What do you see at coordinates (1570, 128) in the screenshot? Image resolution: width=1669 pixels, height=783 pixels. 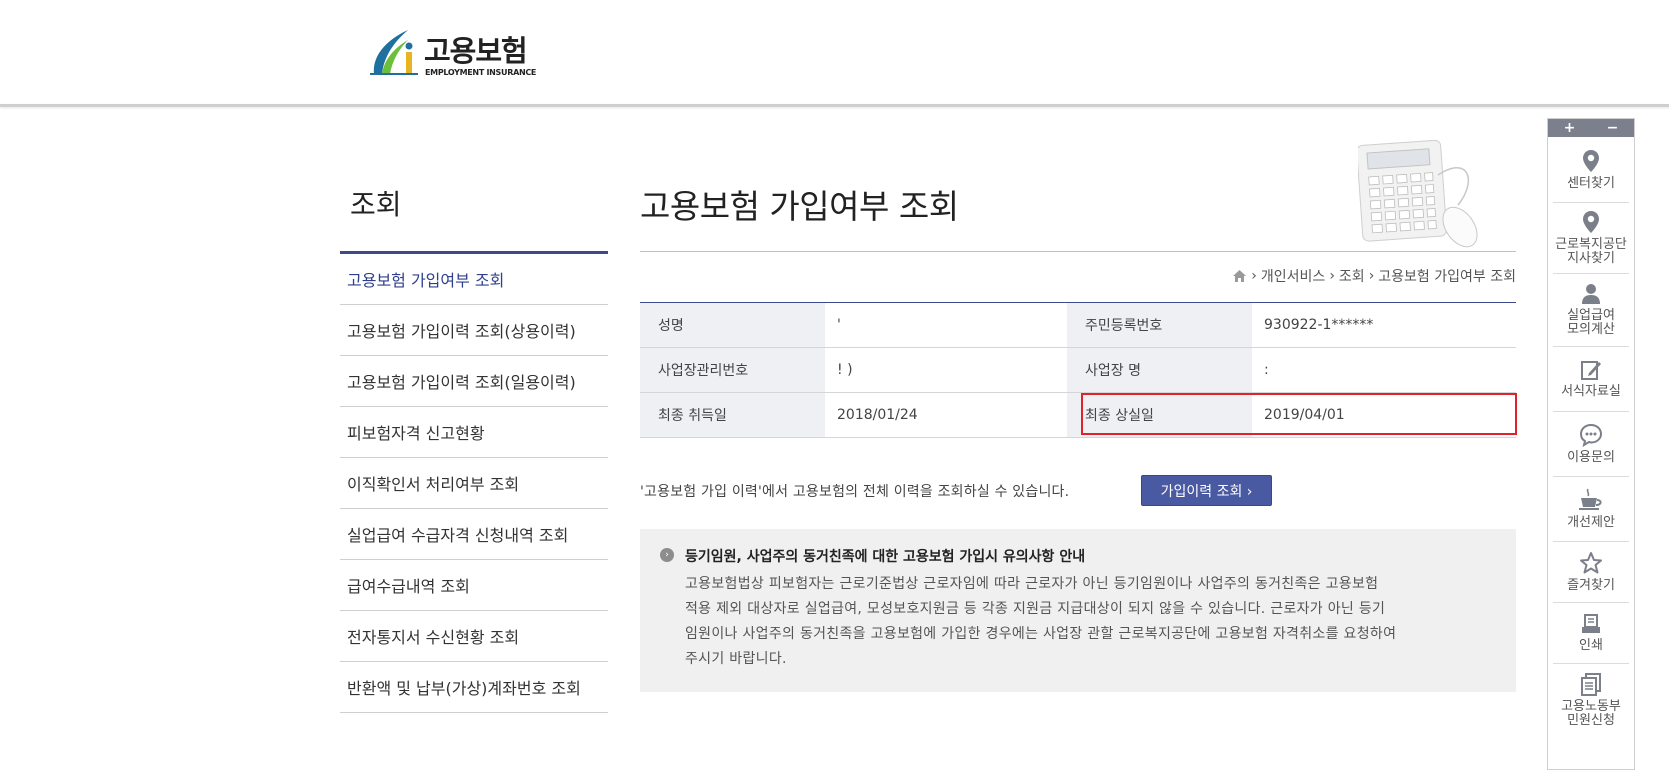 I see `zoom-in-button: +` at bounding box center [1570, 128].